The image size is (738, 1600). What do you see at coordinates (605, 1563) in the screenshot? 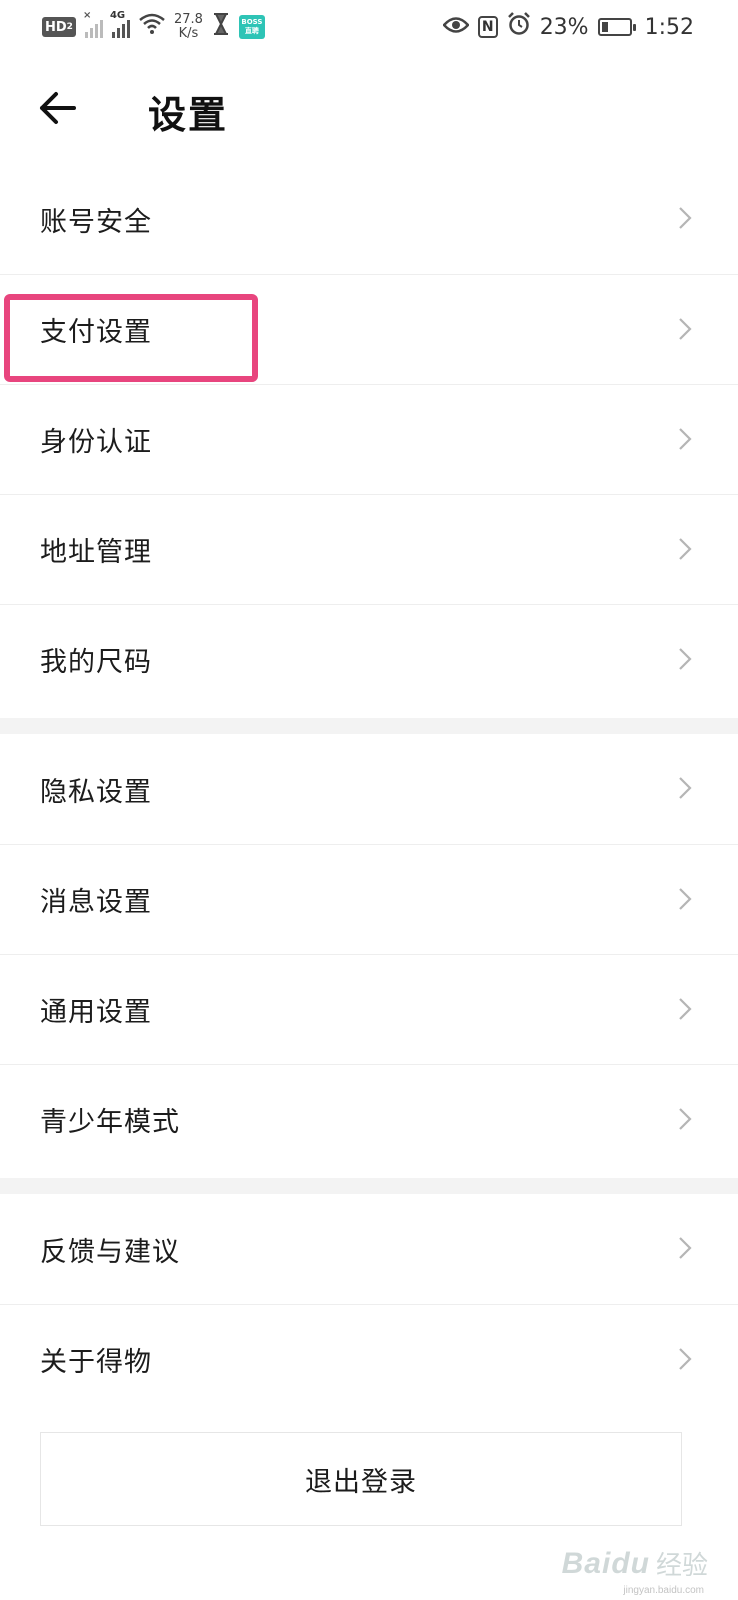
I see `watermark-logo: Baidu` at bounding box center [605, 1563].